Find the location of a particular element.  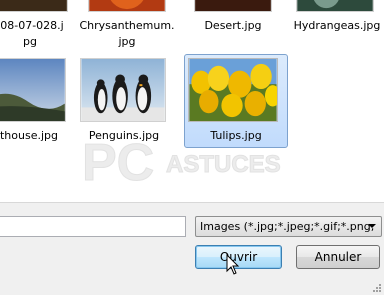

mouse-pointer-icon is located at coordinates (233, 264).